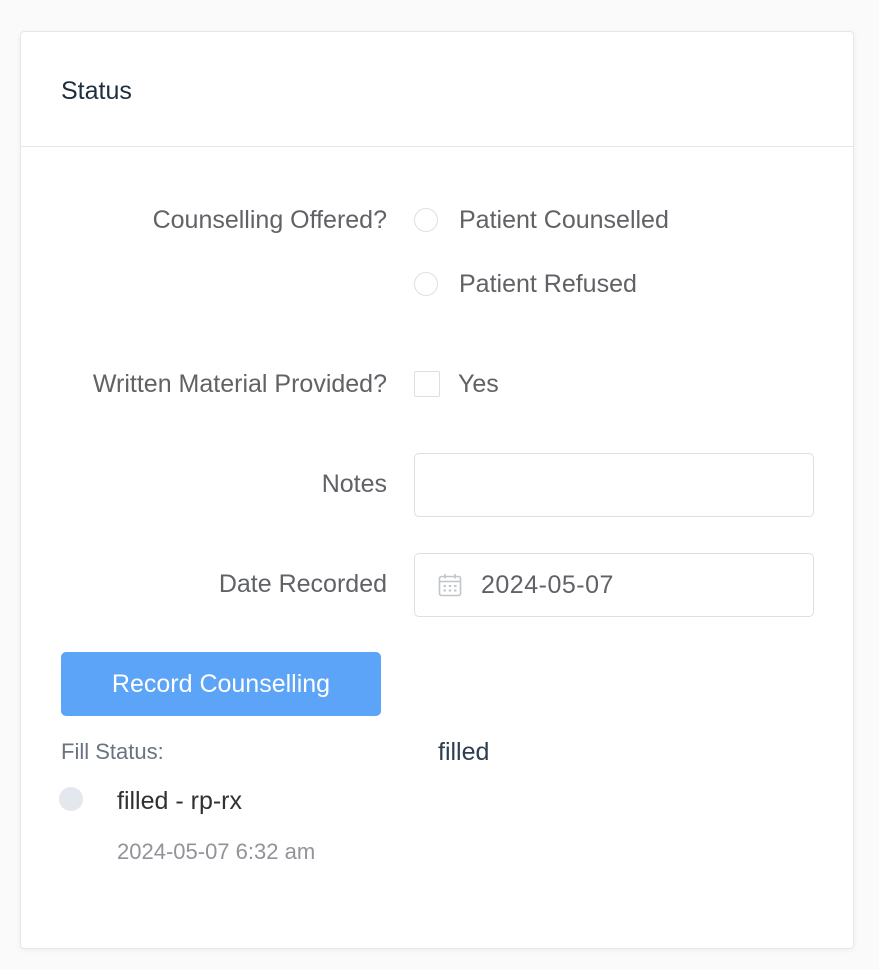  What do you see at coordinates (547, 585) in the screenshot?
I see `date-recorded-value: 2024-05-07` at bounding box center [547, 585].